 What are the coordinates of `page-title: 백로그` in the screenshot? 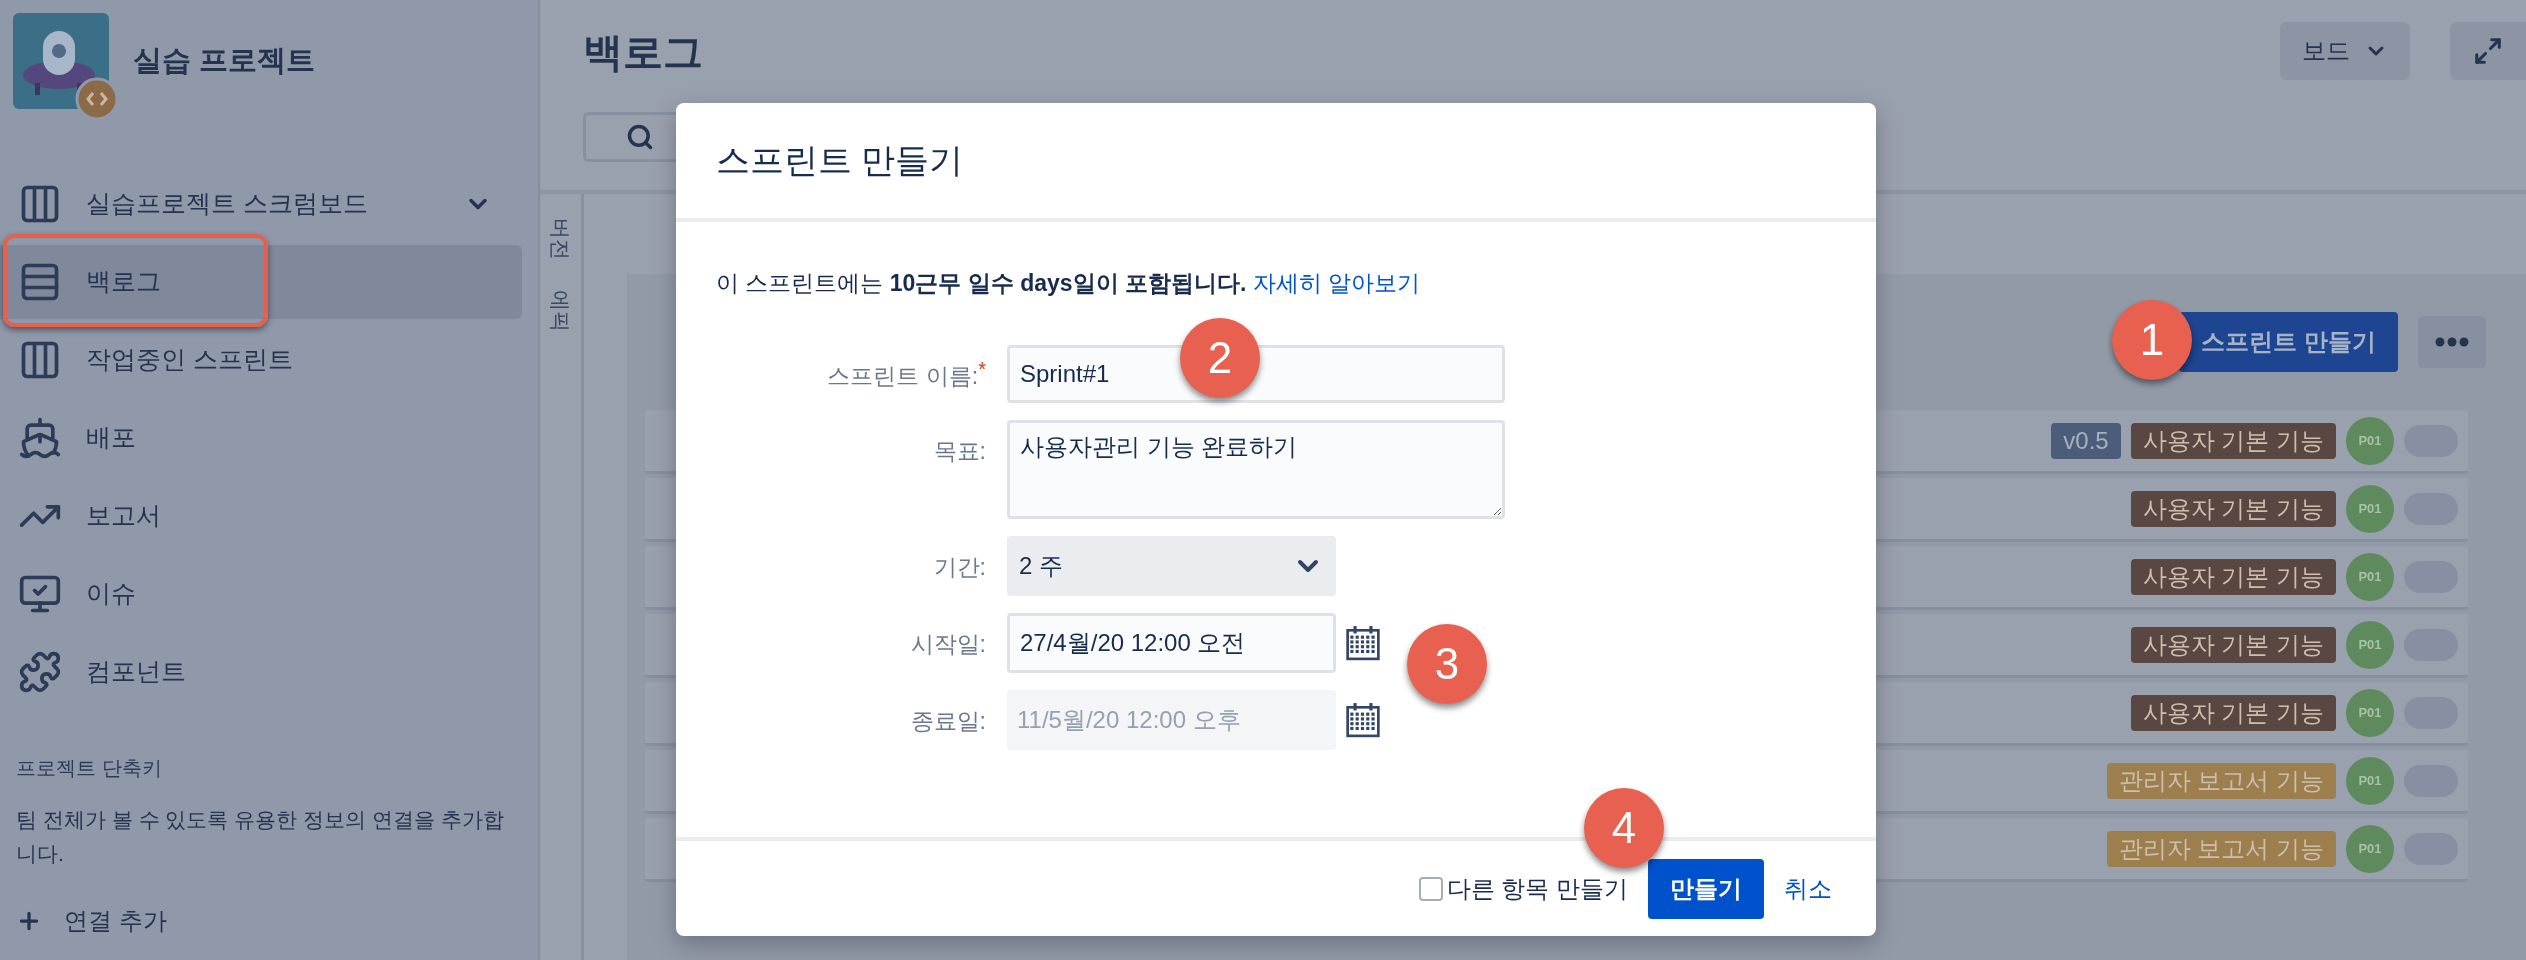 It's located at (643, 52).